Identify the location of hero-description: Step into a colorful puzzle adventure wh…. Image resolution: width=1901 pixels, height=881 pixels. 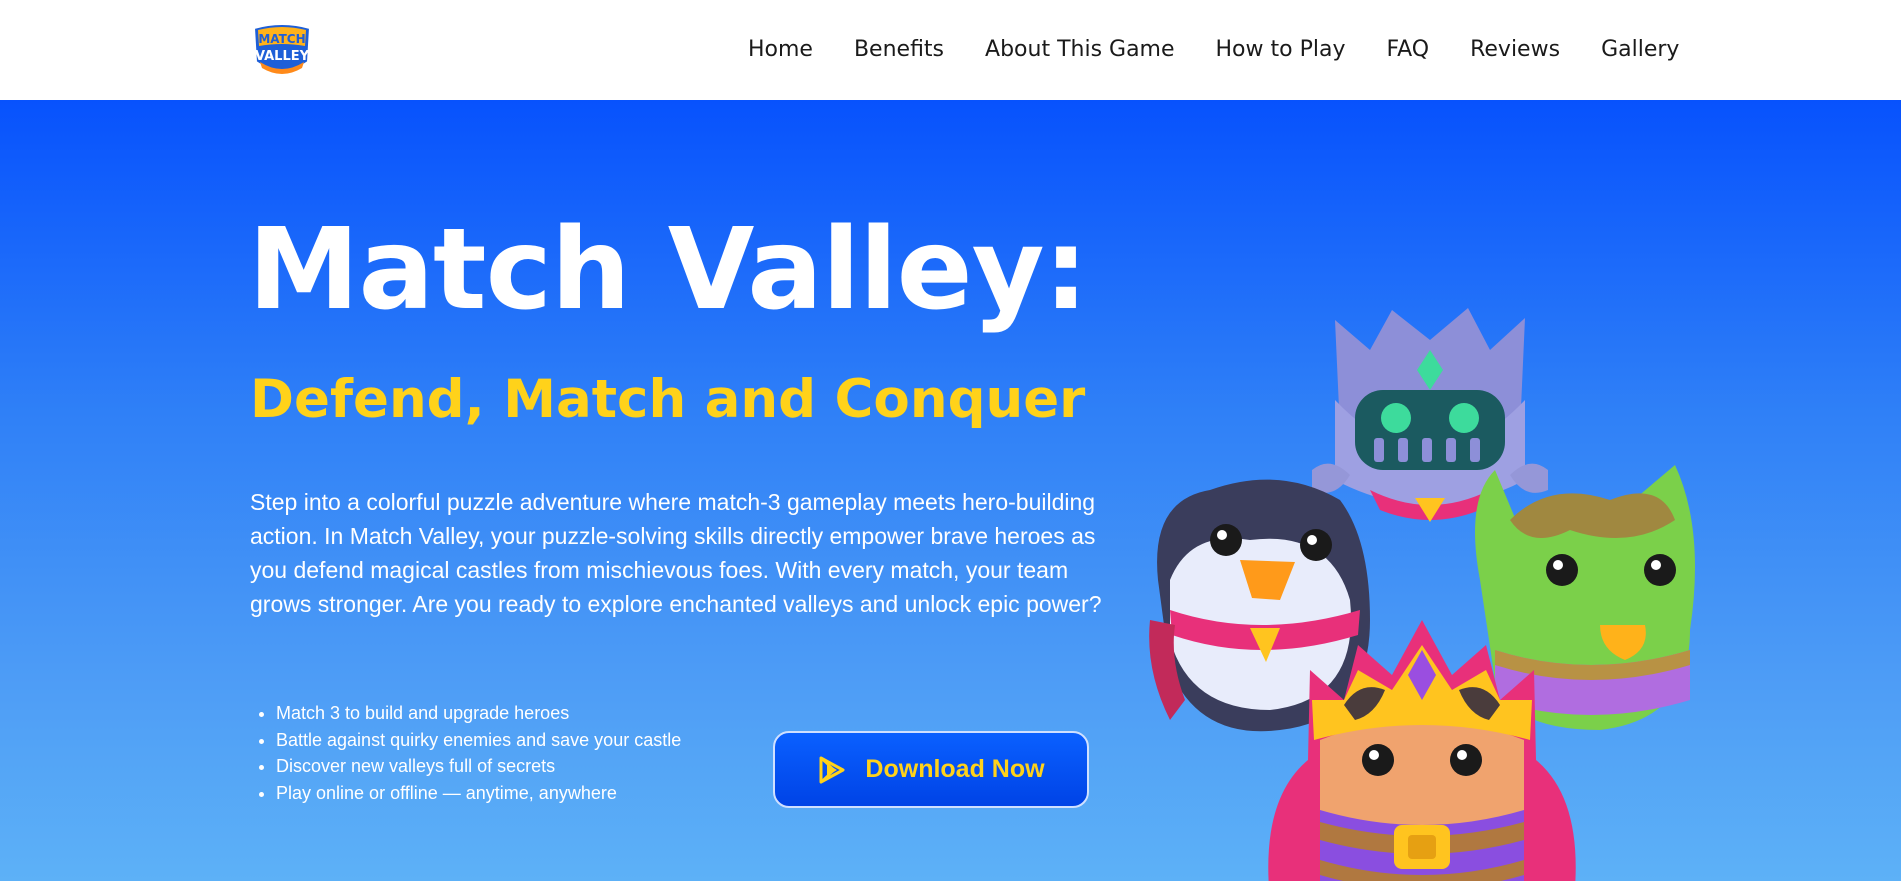
(676, 553).